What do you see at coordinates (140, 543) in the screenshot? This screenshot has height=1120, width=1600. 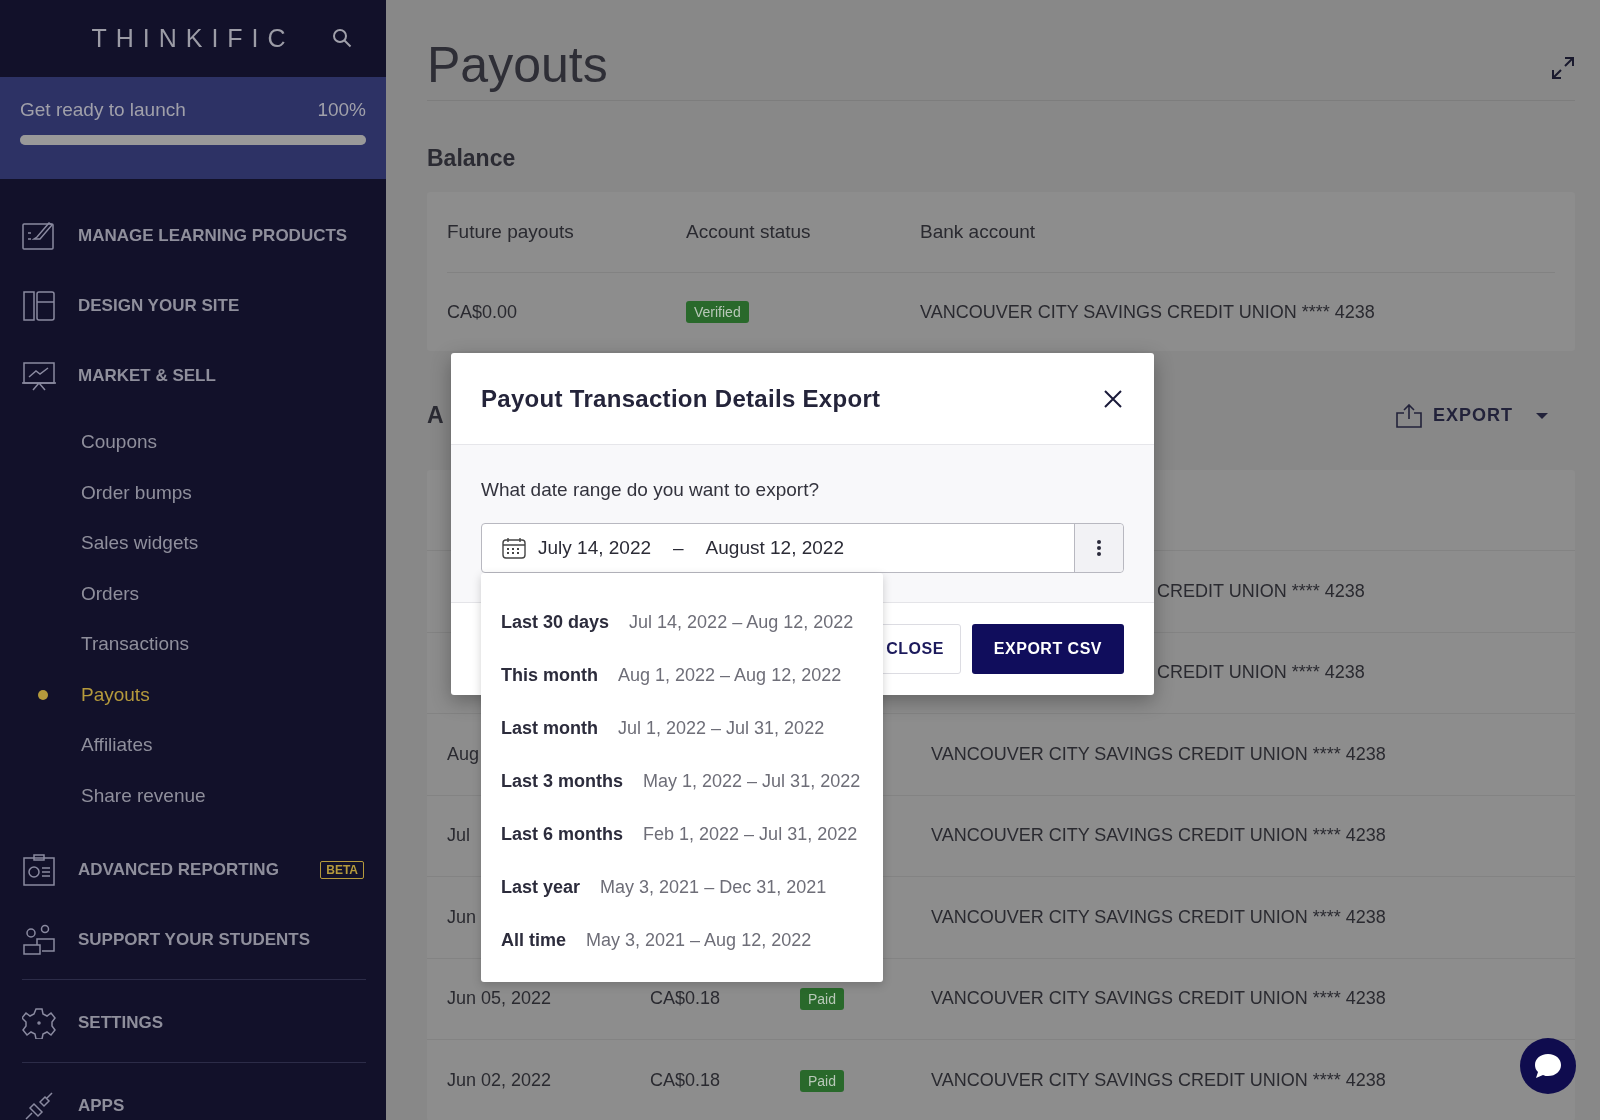 I see `nav-item: Sales widgets` at bounding box center [140, 543].